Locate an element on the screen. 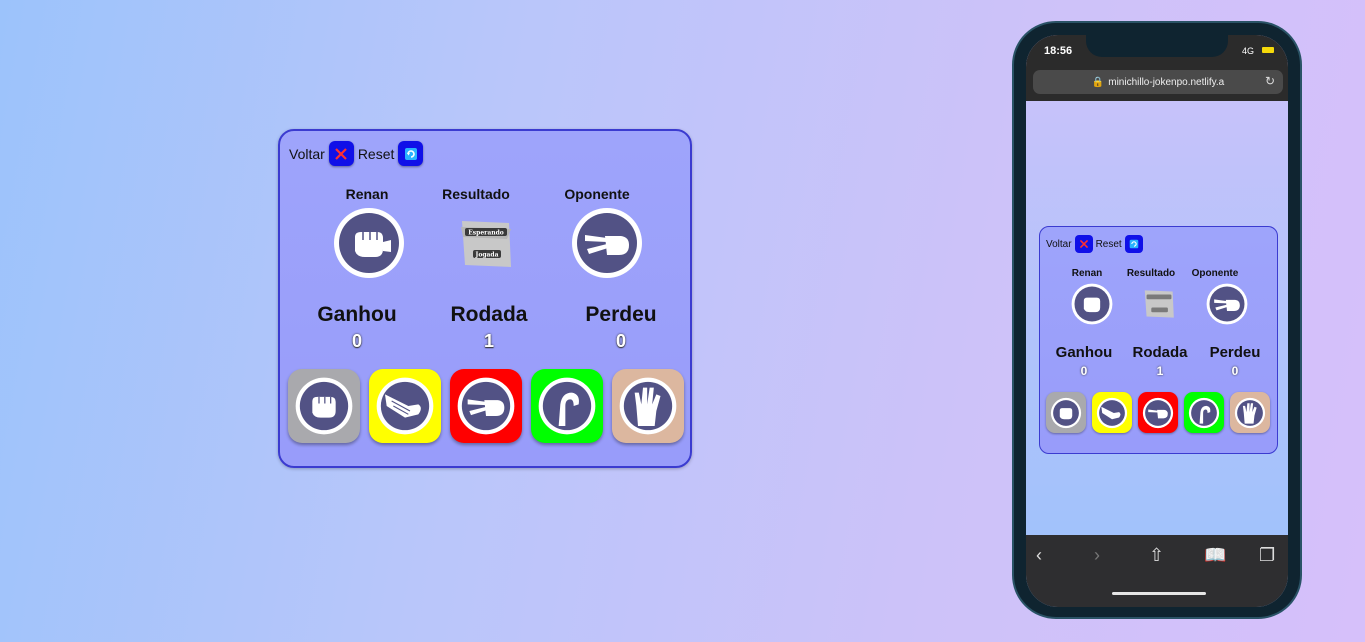 The width and height of the screenshot is (1365, 642). mini-opponent-label: Oponente is located at coordinates (1215, 273).